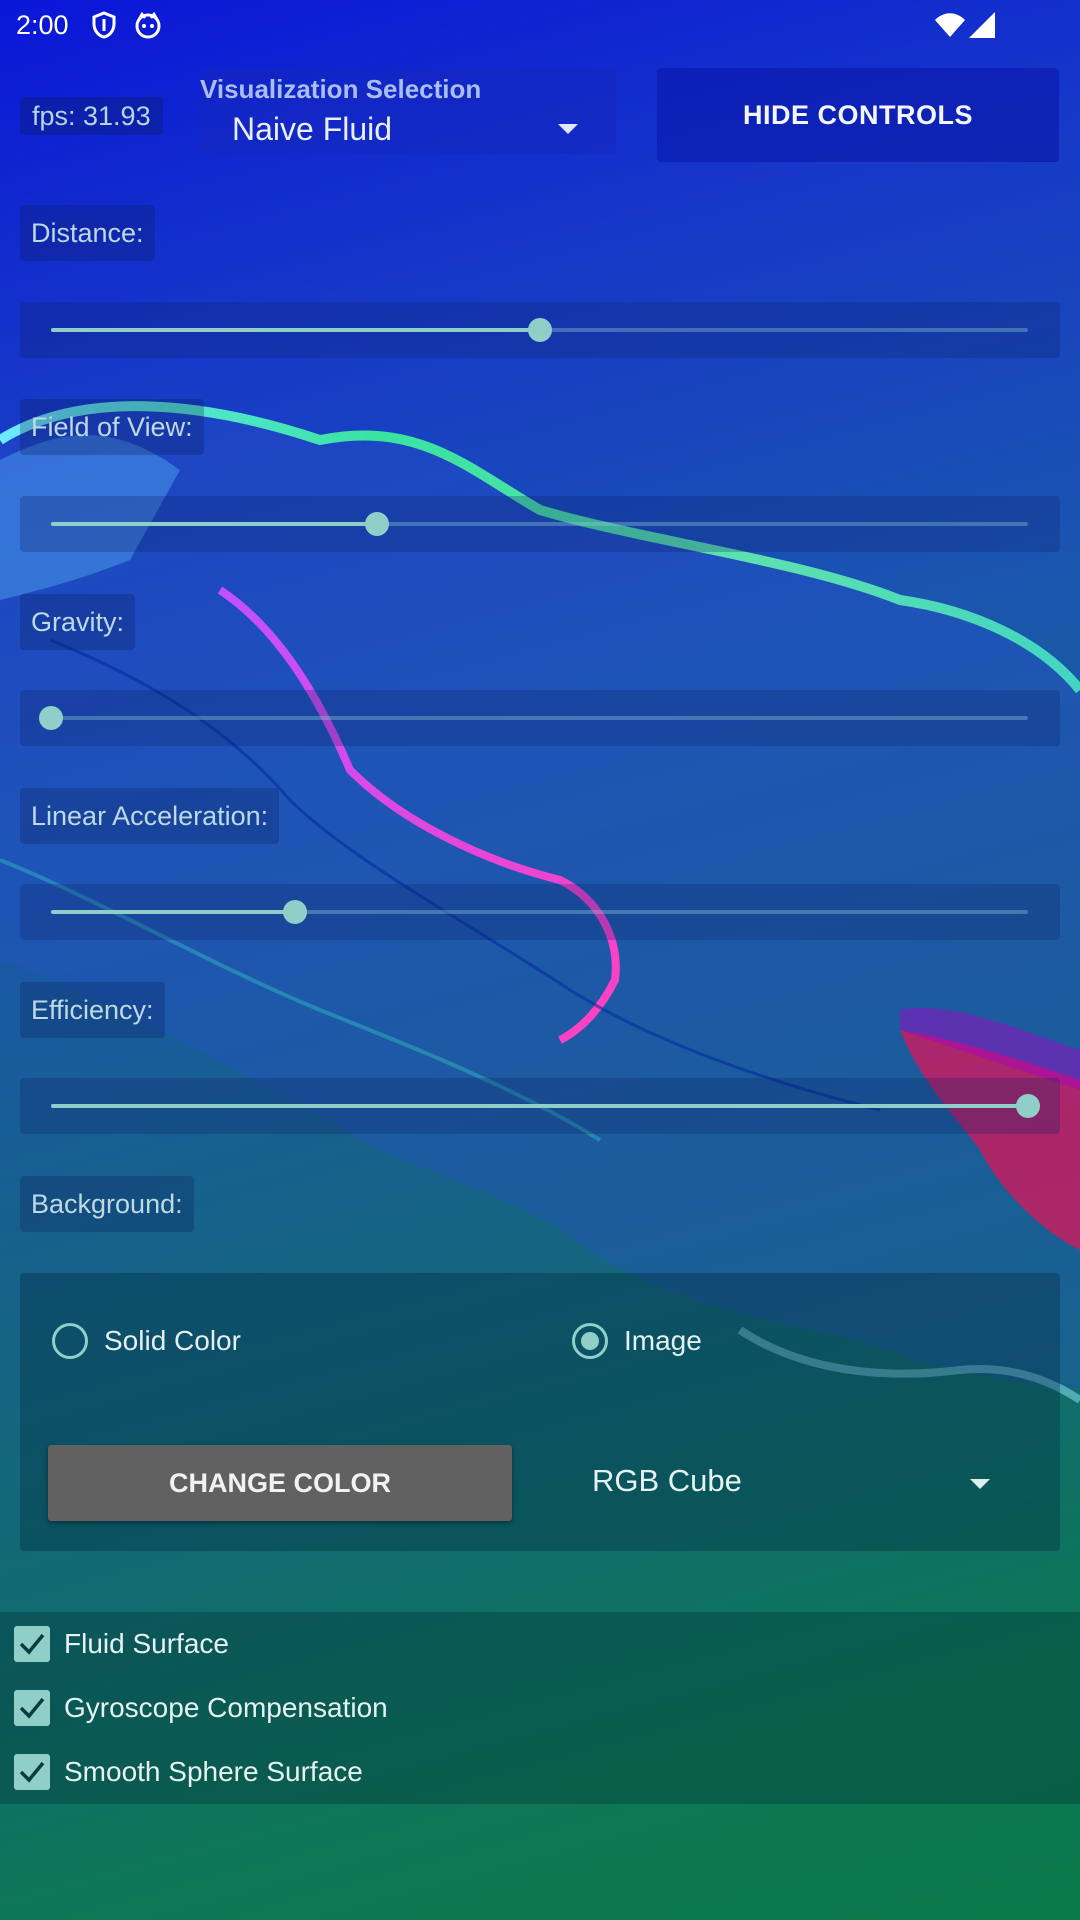  Describe the element at coordinates (663, 1341) in the screenshot. I see `image-radio-label: Image` at that location.